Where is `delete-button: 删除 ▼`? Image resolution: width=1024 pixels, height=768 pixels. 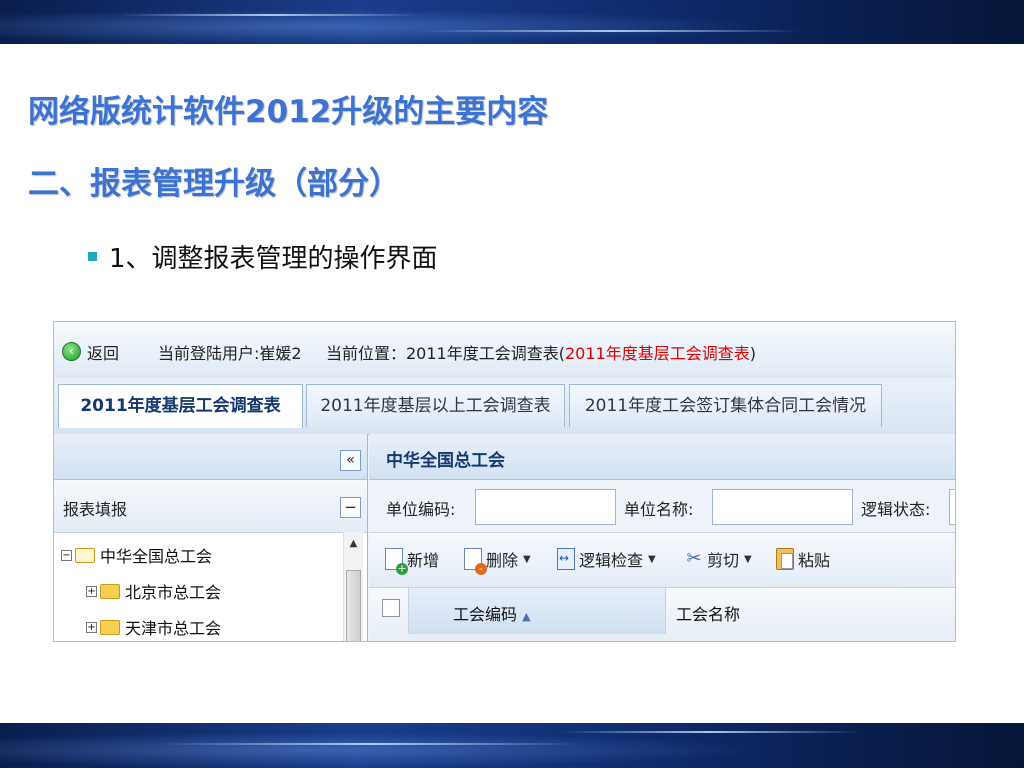 delete-button: 删除 ▼ is located at coordinates (497, 561).